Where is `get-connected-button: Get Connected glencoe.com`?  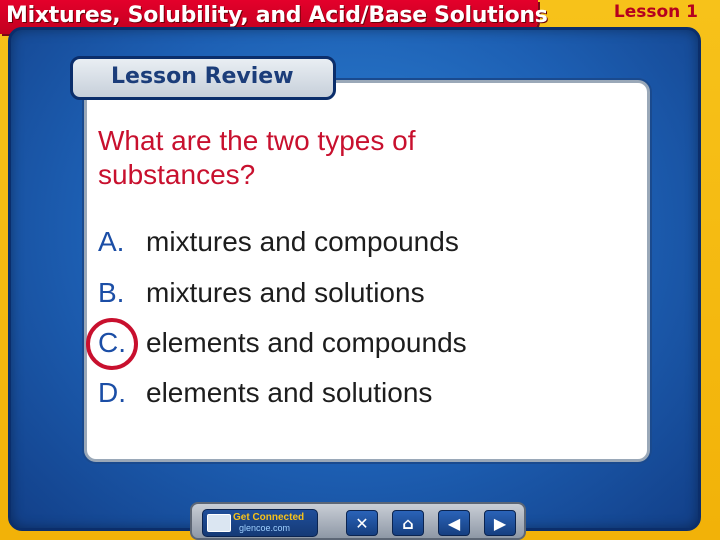
get-connected-button: Get Connected glencoe.com is located at coordinates (260, 523).